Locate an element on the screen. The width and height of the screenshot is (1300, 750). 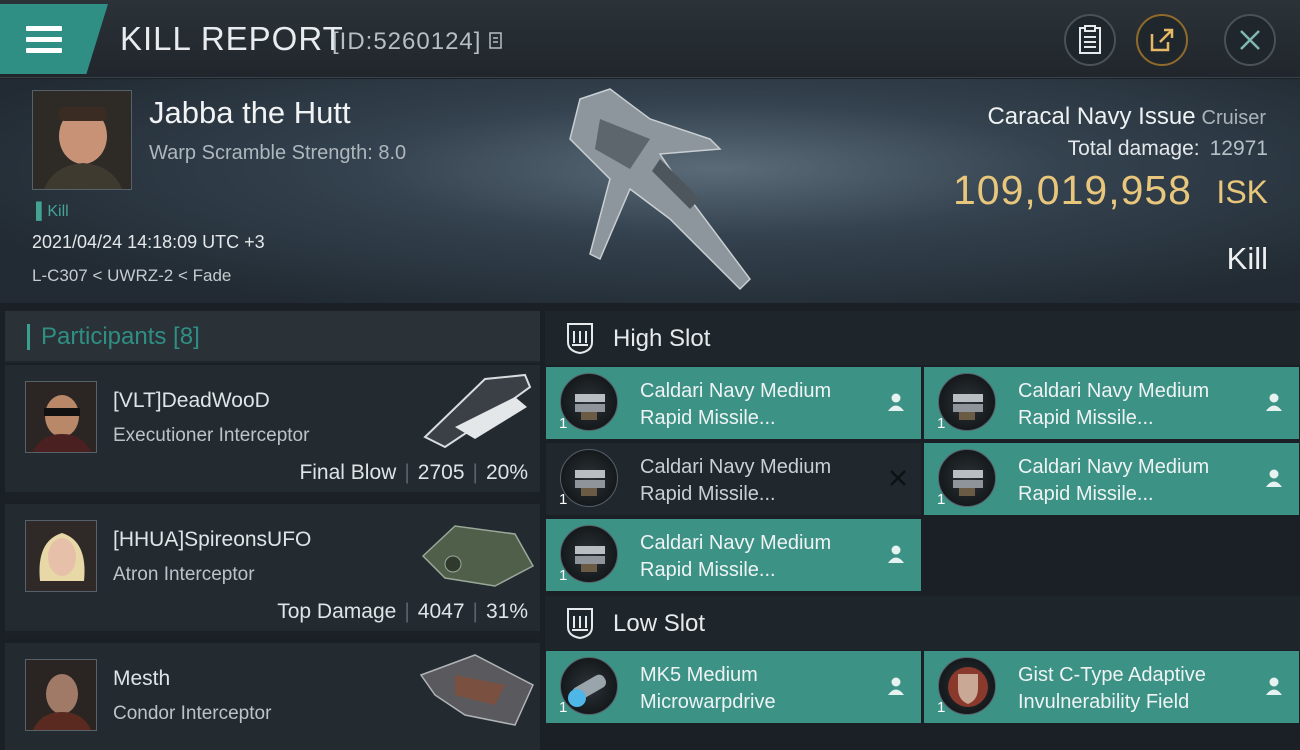
menu-button is located at coordinates (54, 39).